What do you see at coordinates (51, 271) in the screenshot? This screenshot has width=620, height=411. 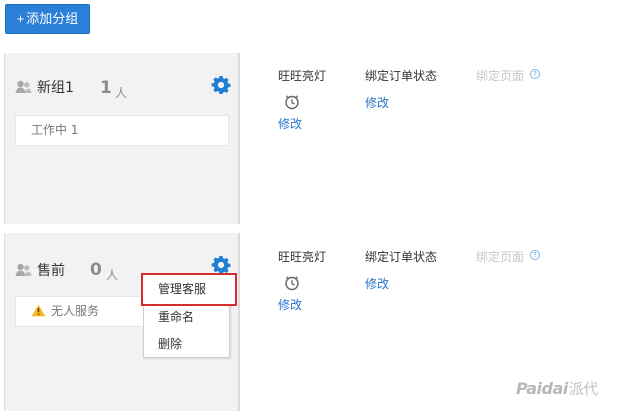 I see `group-name: 售前` at bounding box center [51, 271].